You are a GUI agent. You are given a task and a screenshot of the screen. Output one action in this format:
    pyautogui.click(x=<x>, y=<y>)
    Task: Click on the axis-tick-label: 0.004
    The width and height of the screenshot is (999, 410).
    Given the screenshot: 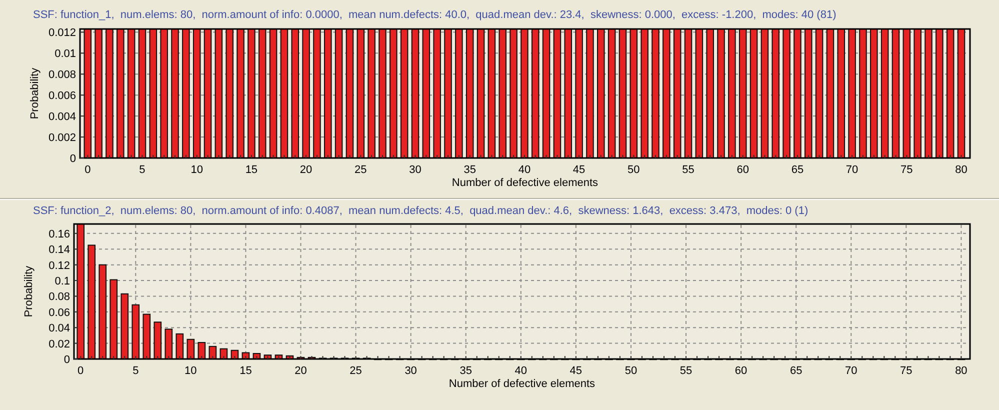 What is the action you would take?
    pyautogui.click(x=62, y=117)
    